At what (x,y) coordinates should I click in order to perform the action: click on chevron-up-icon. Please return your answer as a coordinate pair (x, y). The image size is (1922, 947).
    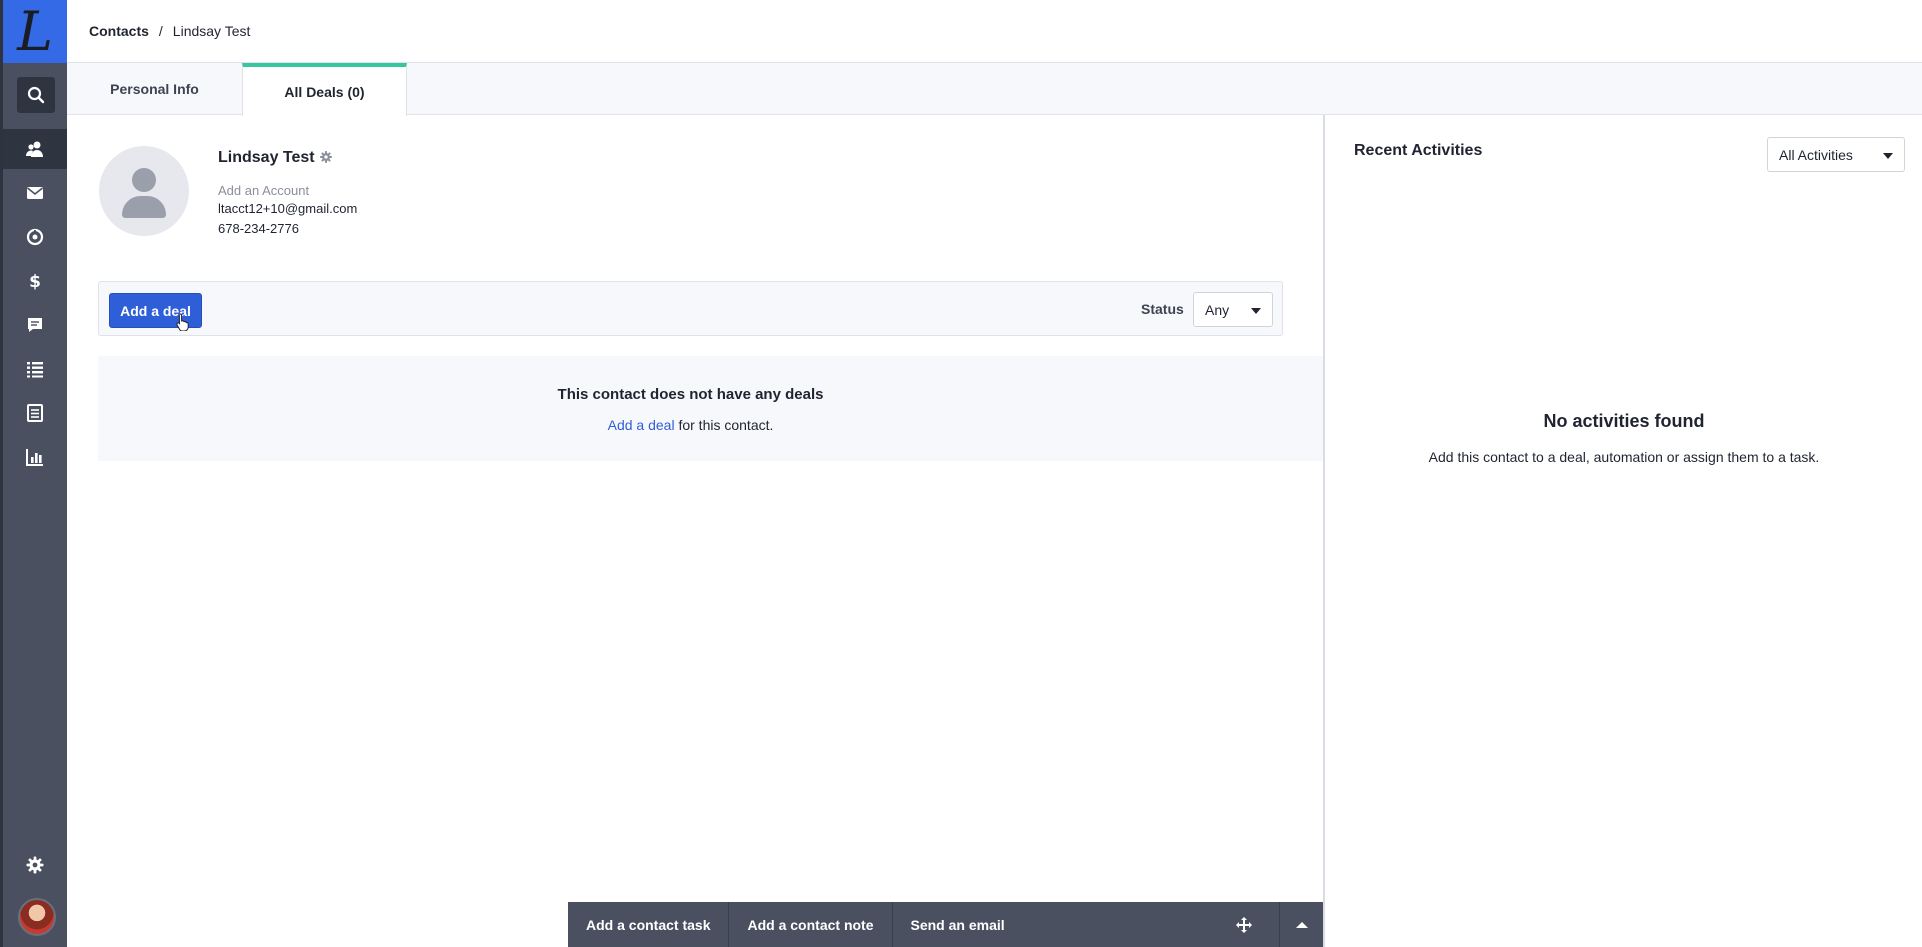
    Looking at the image, I should click on (1301, 924).